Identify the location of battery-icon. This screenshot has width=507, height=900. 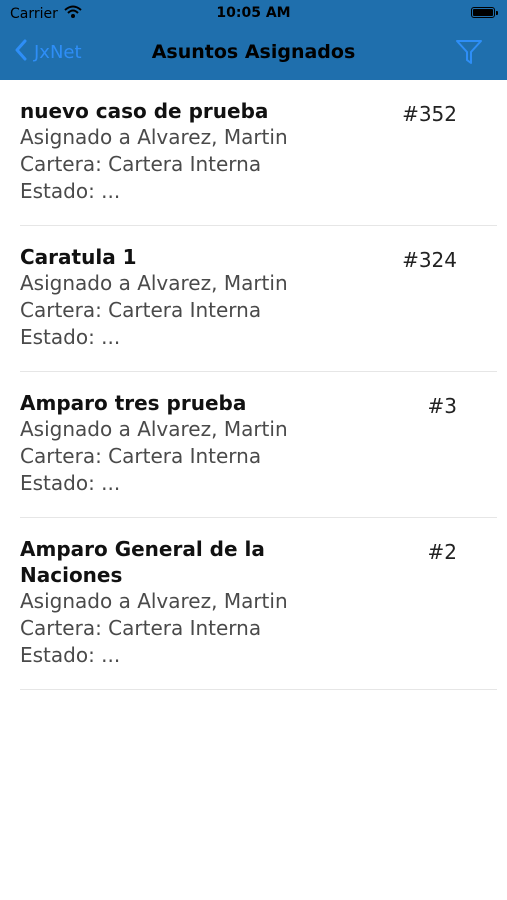
(484, 12).